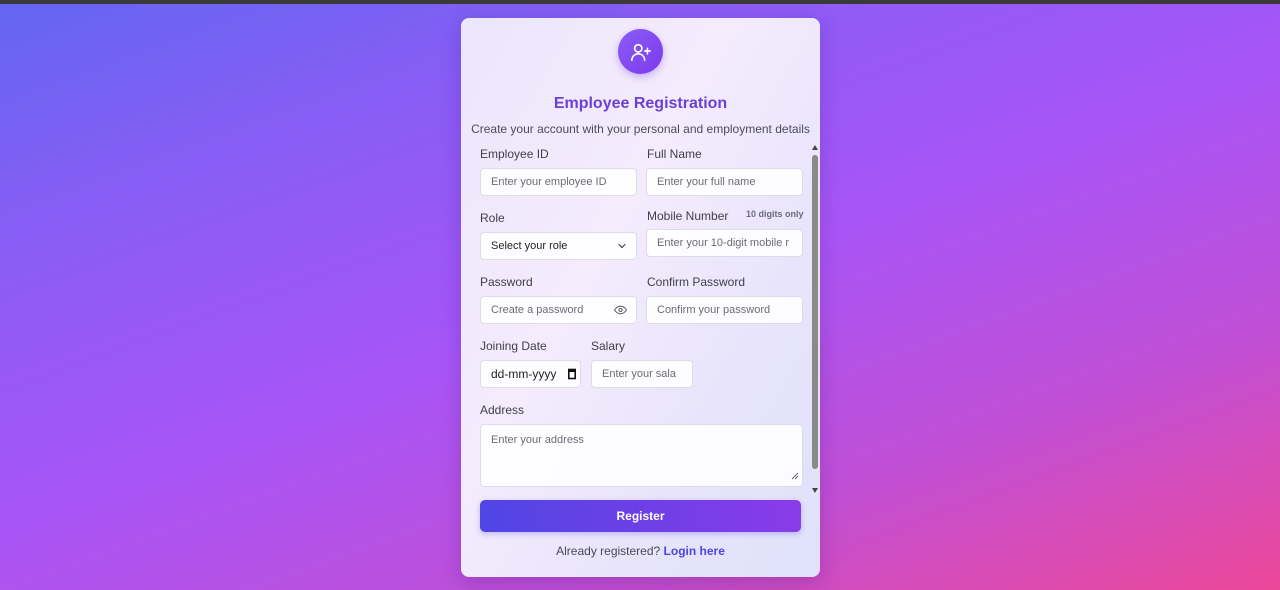 The image size is (1280, 590). I want to click on joining-date-value: dd-mm-yyyy, so click(524, 374).